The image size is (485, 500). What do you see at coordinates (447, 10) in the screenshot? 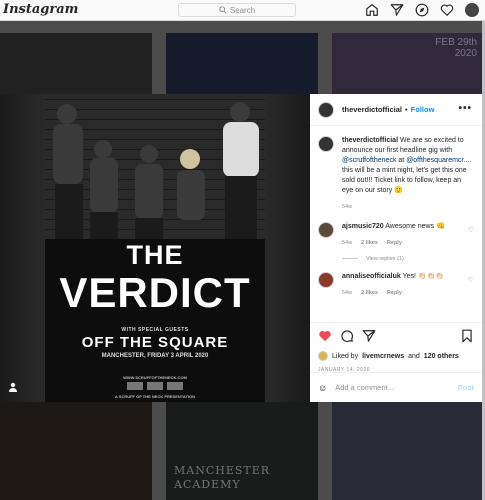
I see `activity-heart-icon` at bounding box center [447, 10].